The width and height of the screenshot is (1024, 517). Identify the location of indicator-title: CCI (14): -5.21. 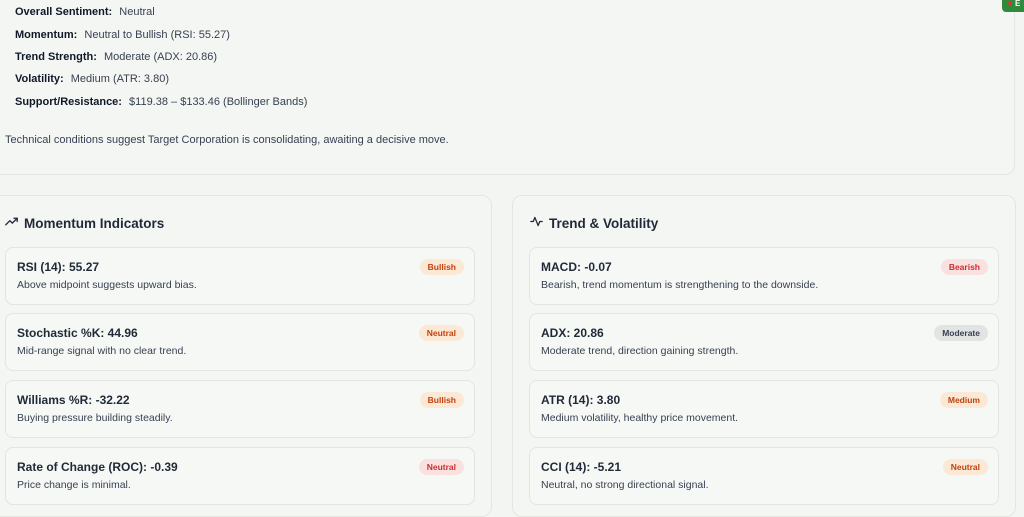
(581, 467).